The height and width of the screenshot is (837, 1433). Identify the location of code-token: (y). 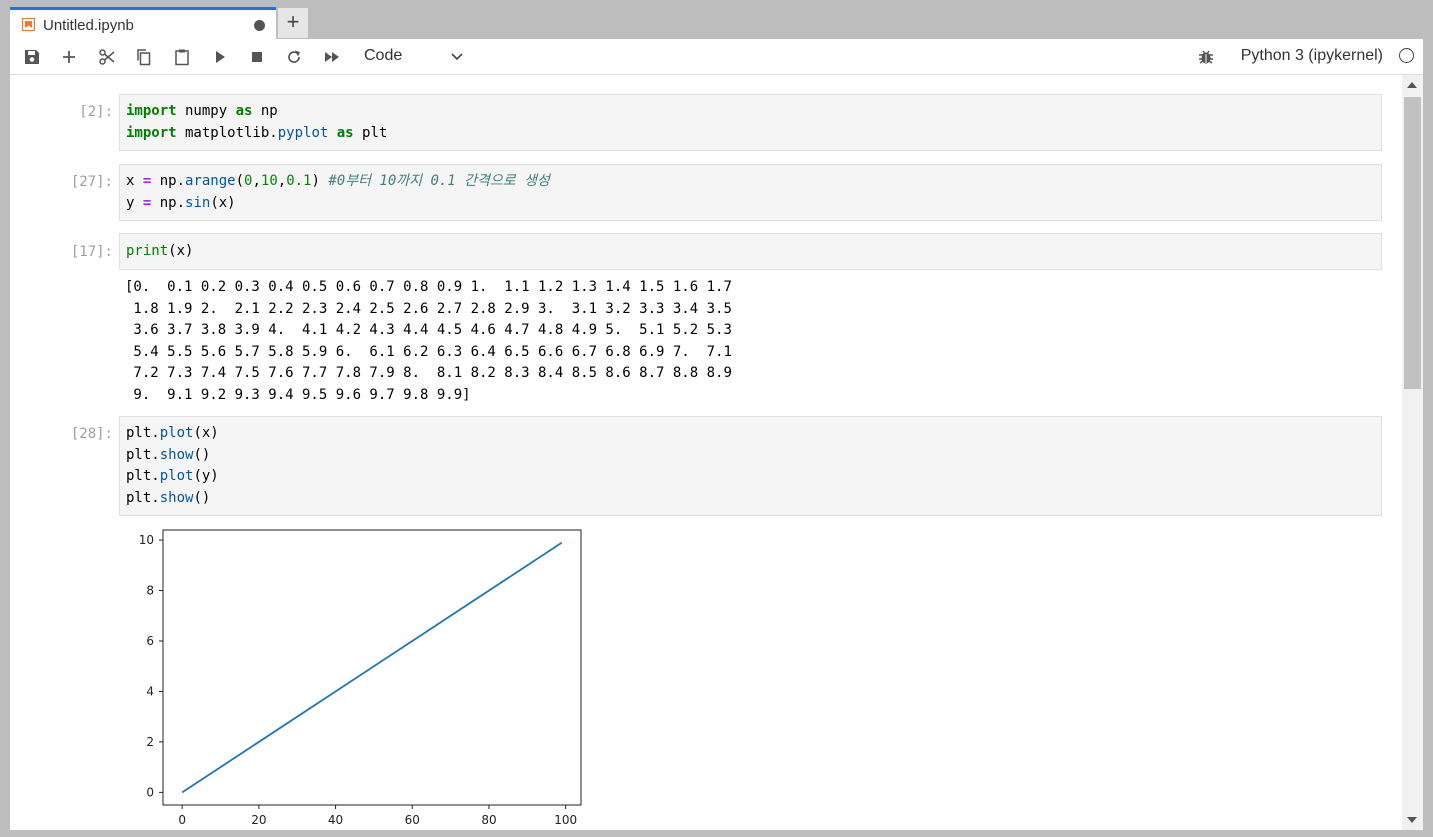
(206, 476).